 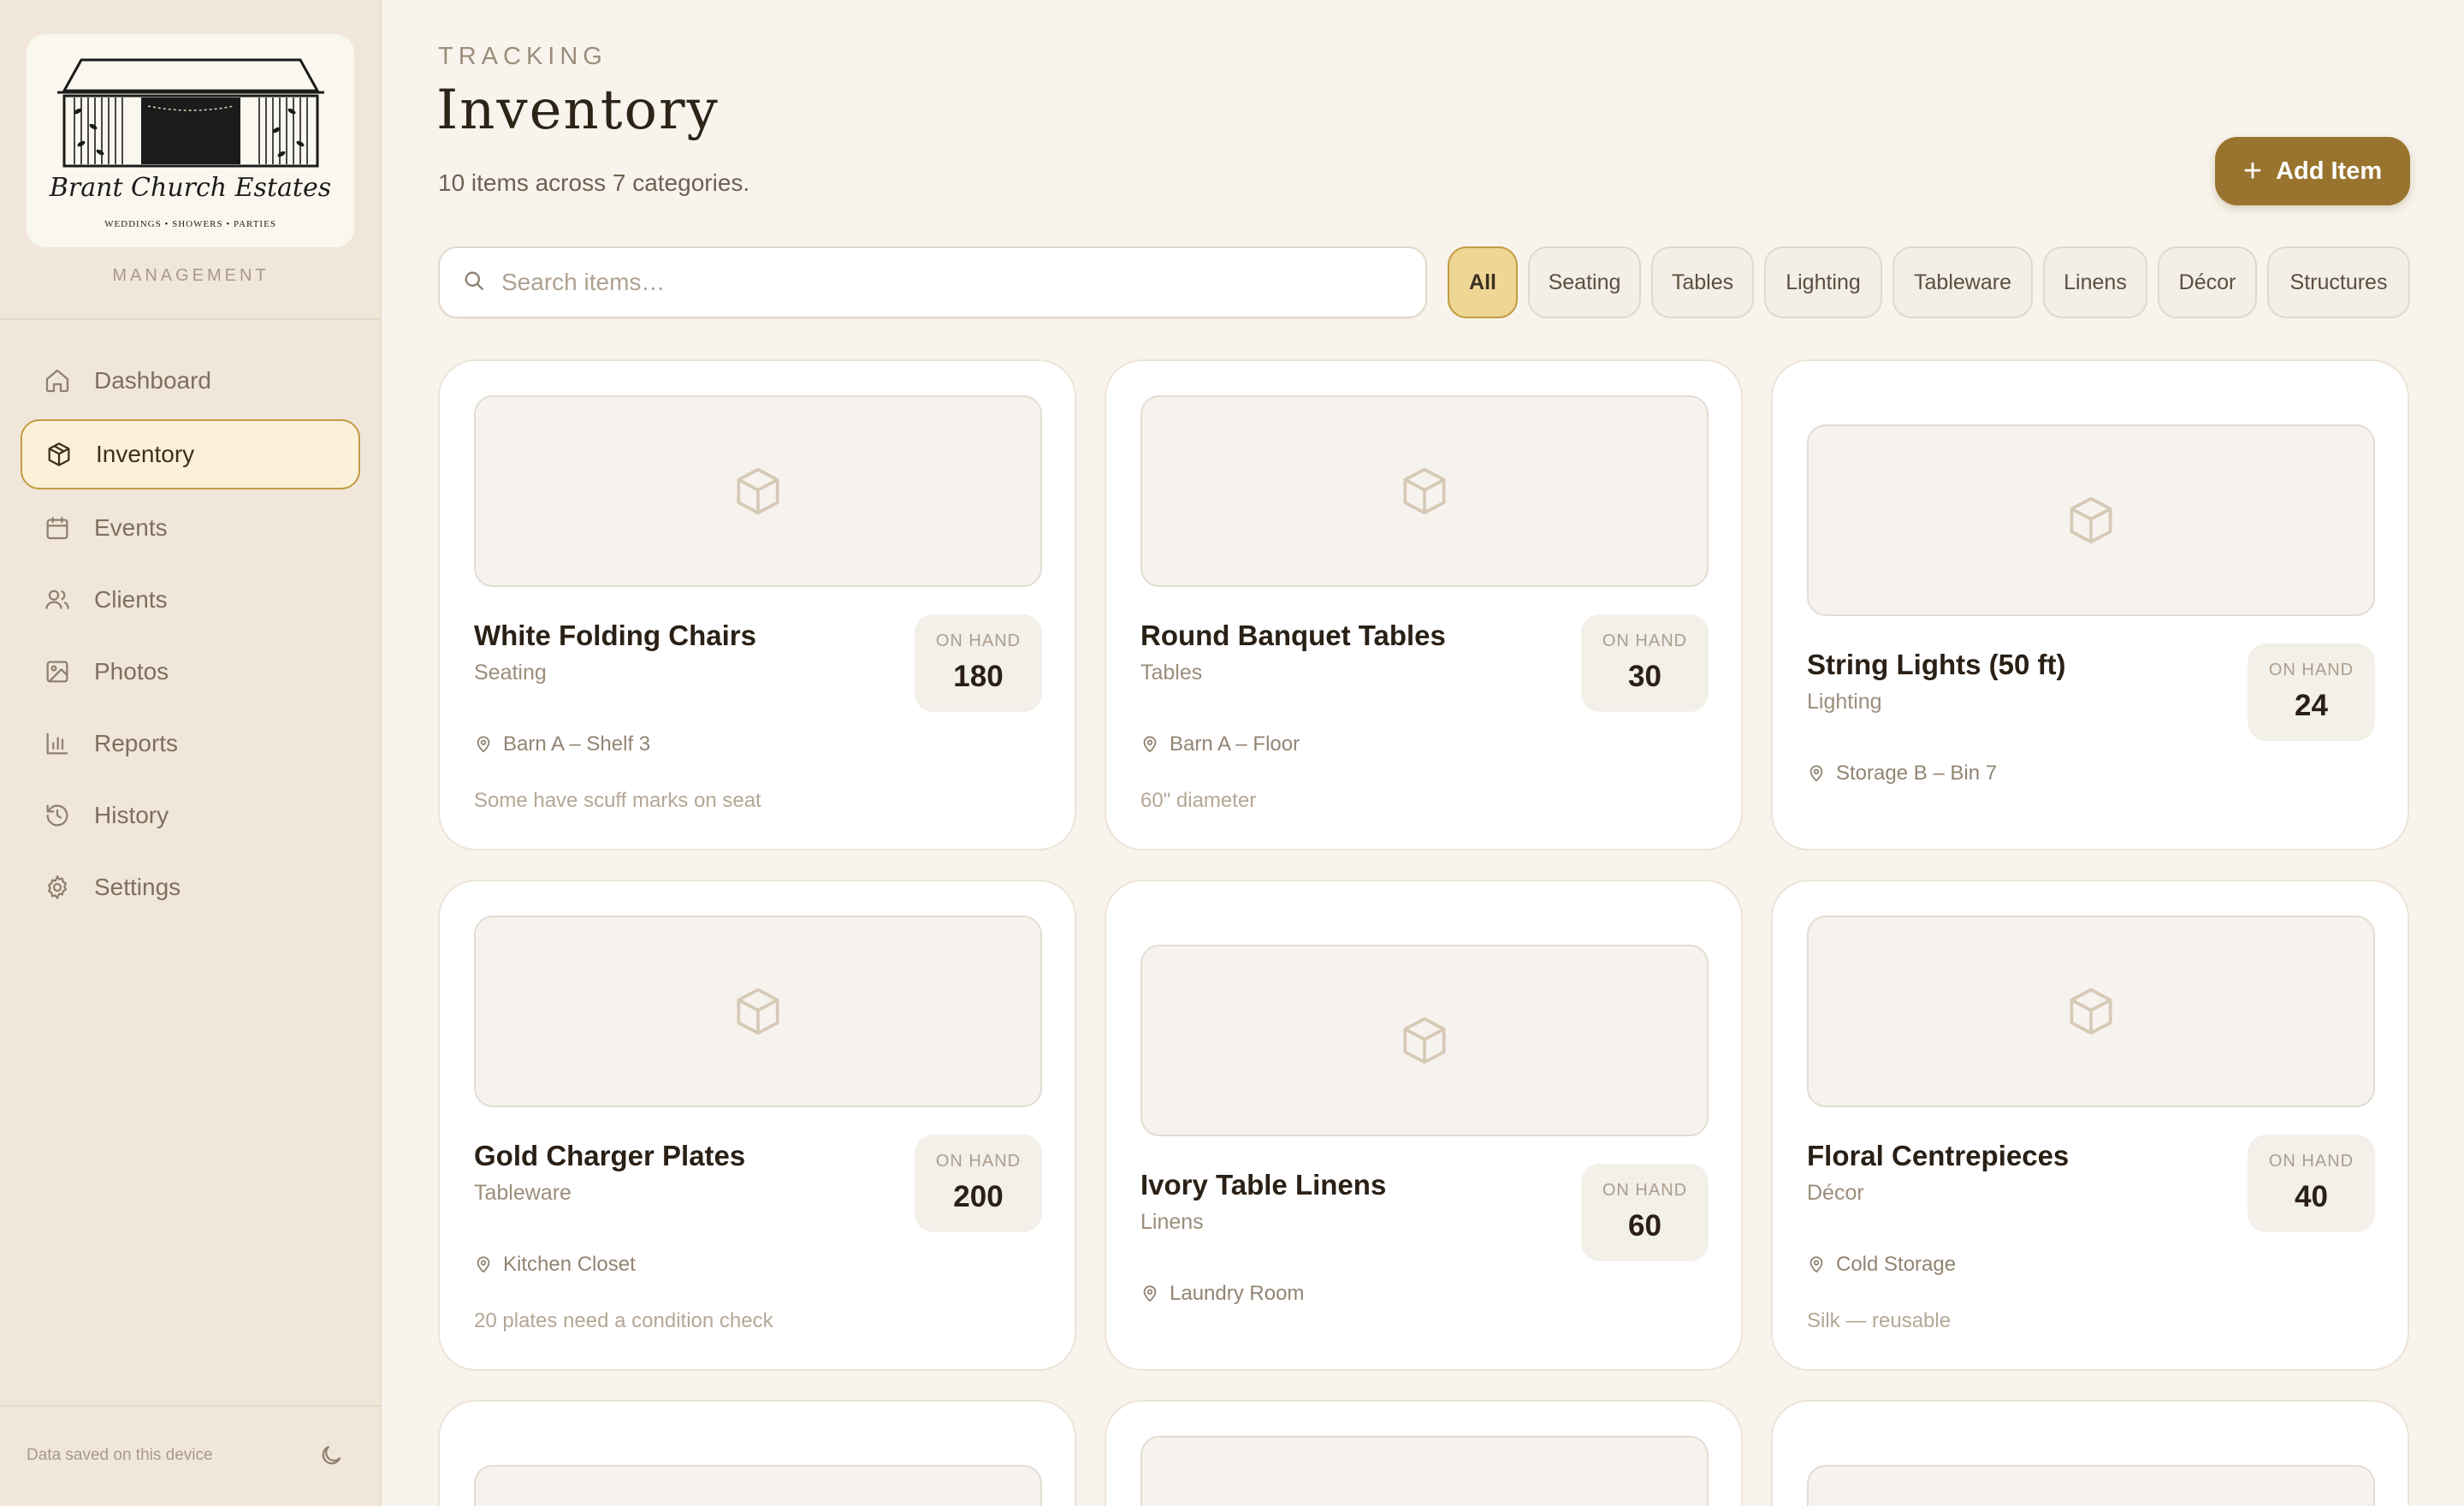 I want to click on inventory-summary: 10 items across 7 categories., so click(x=594, y=182).